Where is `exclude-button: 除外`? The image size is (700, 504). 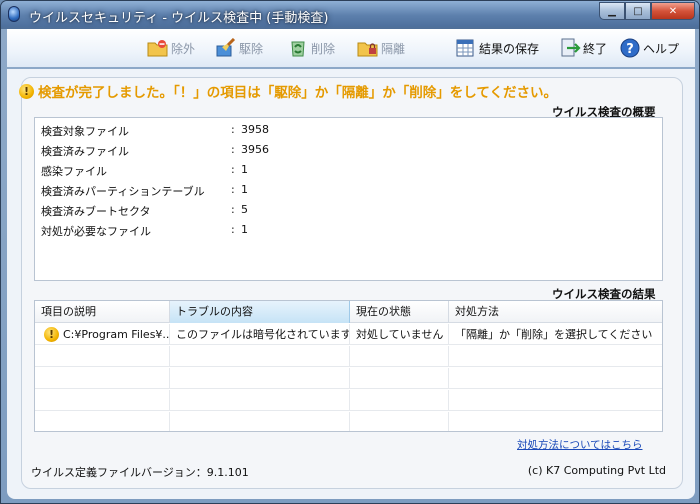
exclude-button: 除外 is located at coordinates (171, 48).